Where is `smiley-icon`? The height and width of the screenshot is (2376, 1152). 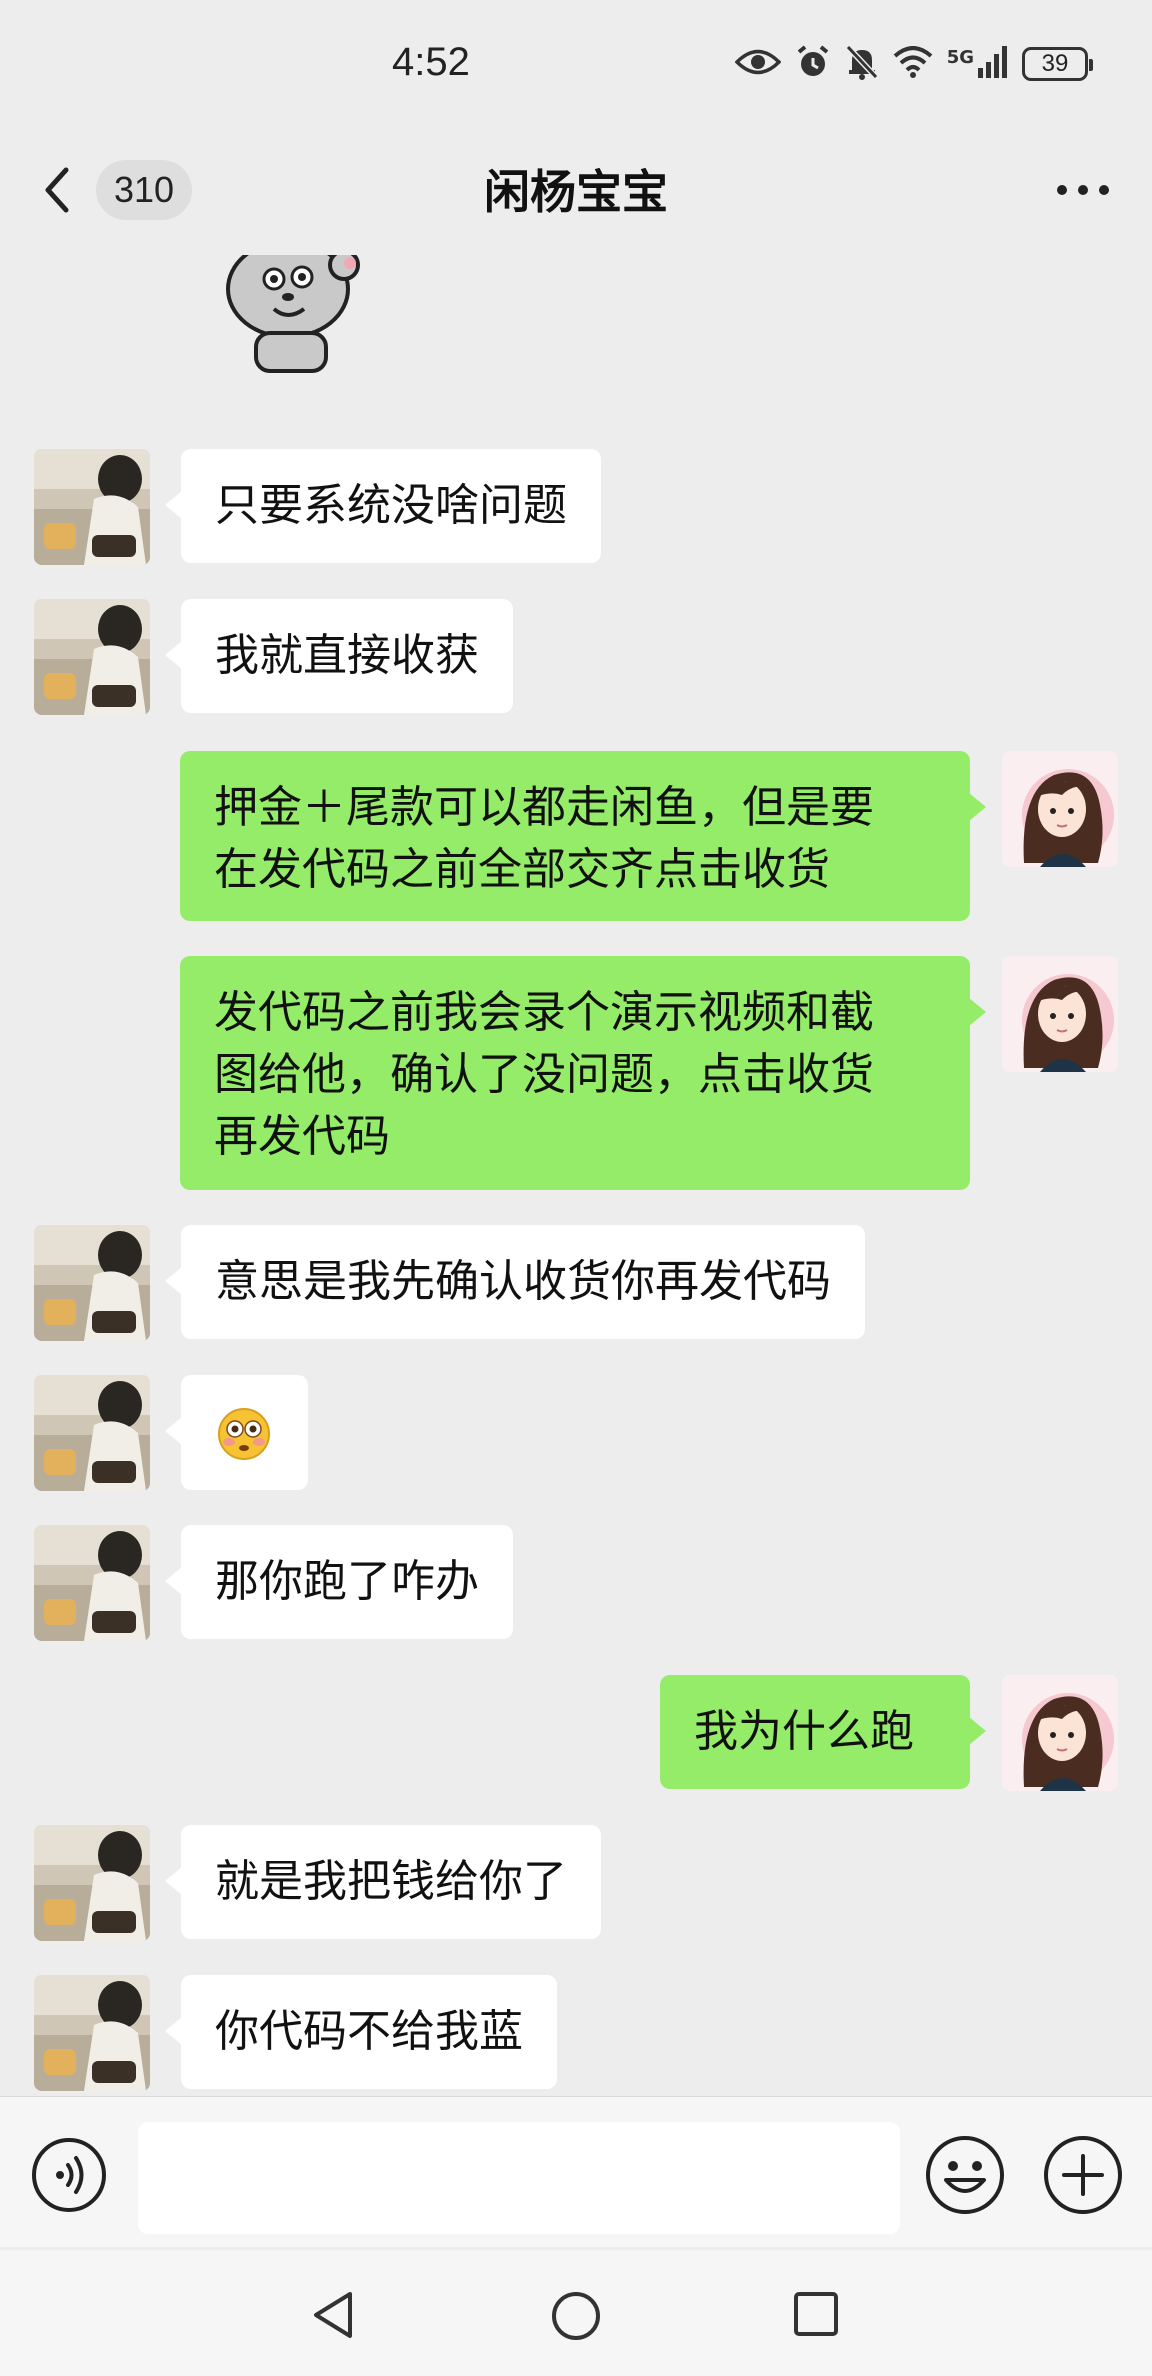 smiley-icon is located at coordinates (965, 2175).